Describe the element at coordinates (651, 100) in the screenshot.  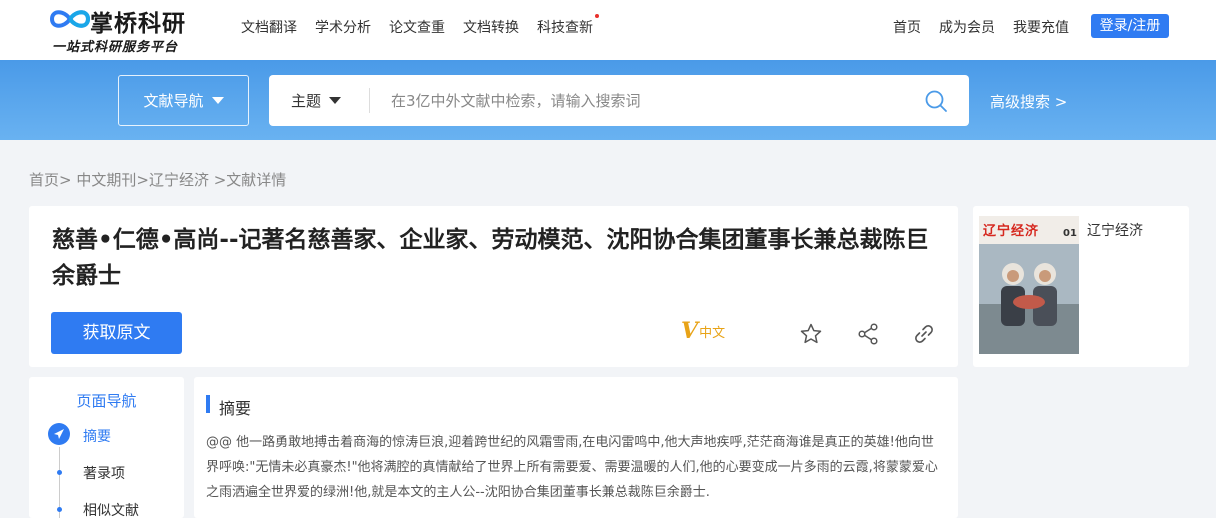
I see `search-input` at that location.